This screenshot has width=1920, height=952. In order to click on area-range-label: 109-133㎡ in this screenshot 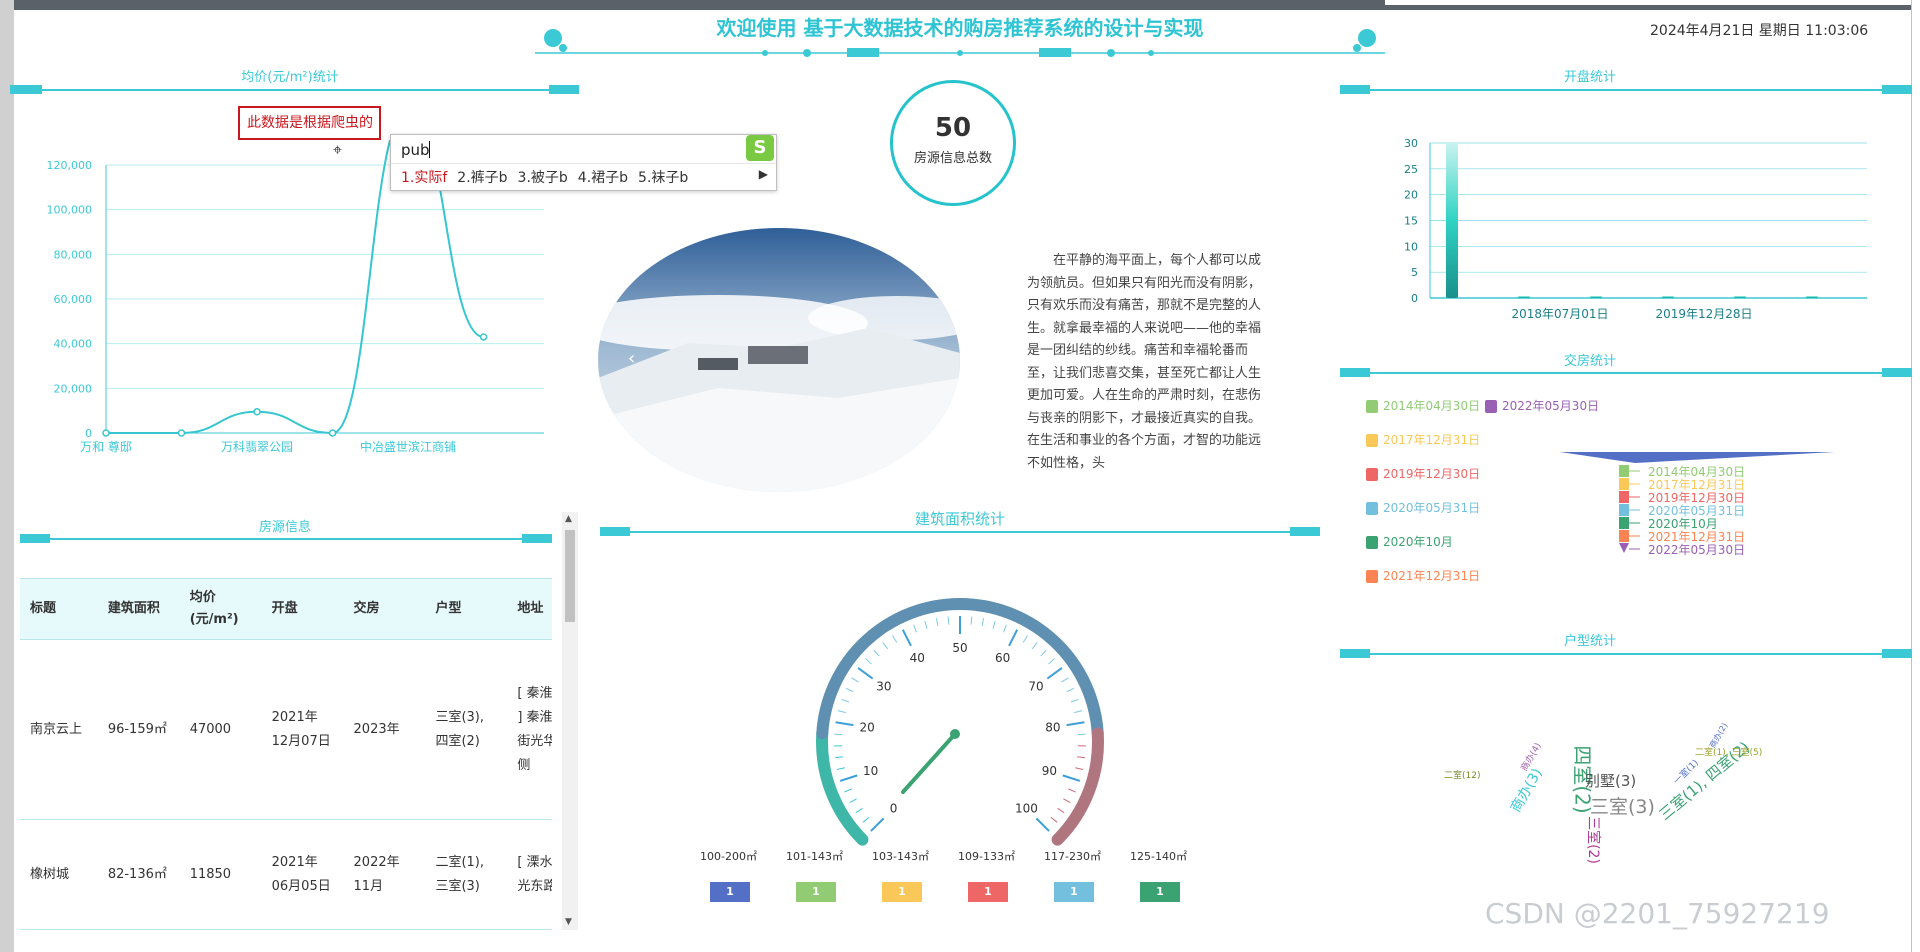, I will do `click(986, 856)`.